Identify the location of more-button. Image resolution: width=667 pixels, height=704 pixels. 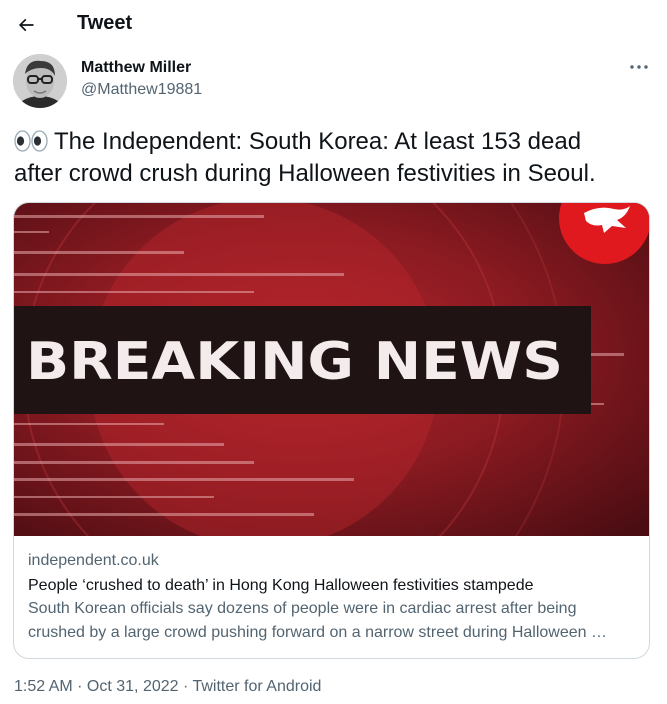
(639, 67).